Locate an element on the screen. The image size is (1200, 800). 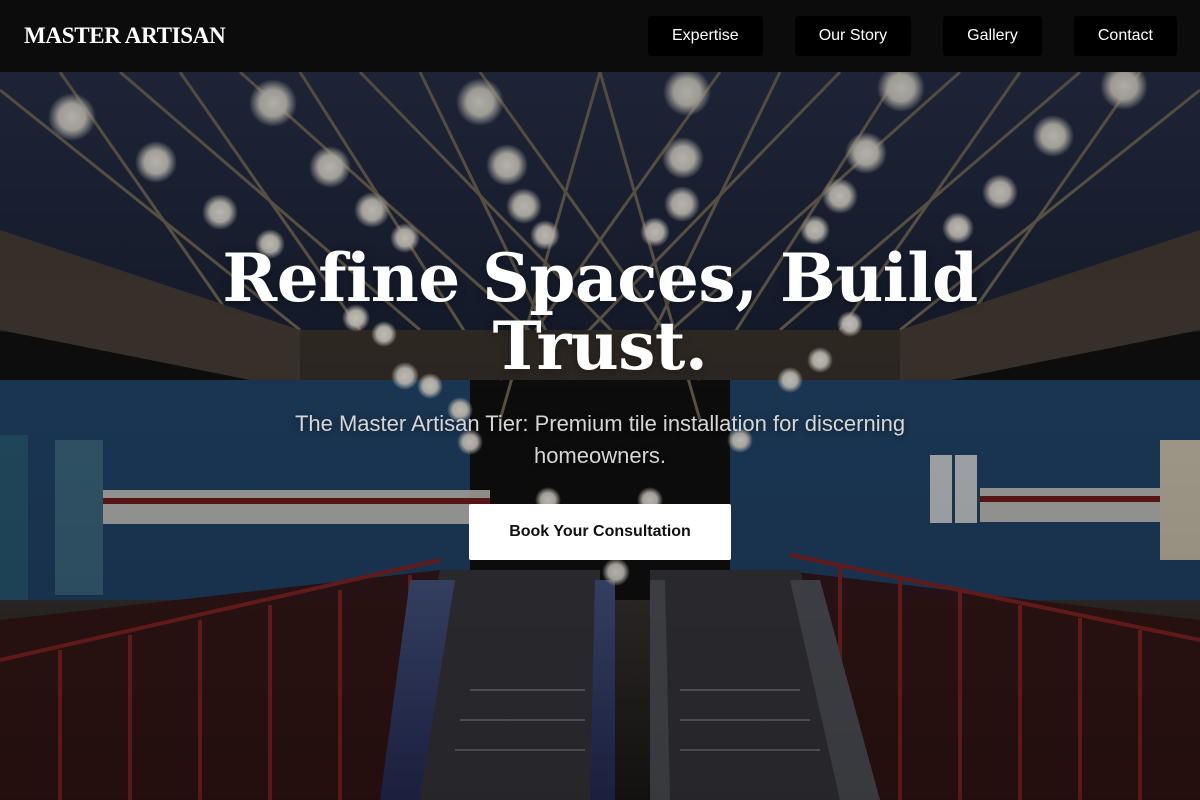
brand-logo: MASTER ARTISAN is located at coordinates (125, 36).